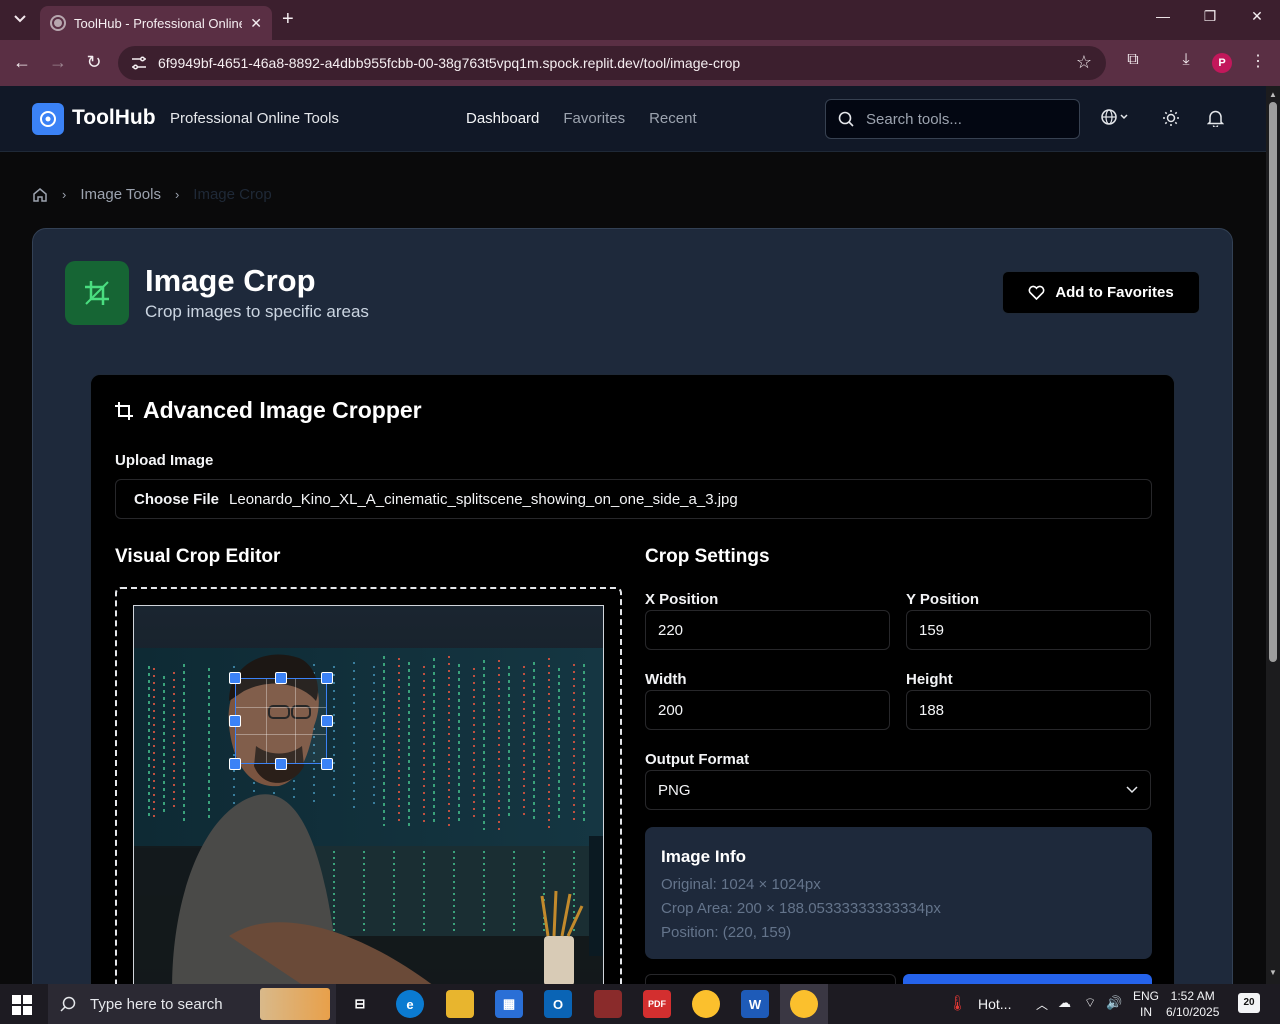  I want to click on forward-button: →, so click(58, 62).